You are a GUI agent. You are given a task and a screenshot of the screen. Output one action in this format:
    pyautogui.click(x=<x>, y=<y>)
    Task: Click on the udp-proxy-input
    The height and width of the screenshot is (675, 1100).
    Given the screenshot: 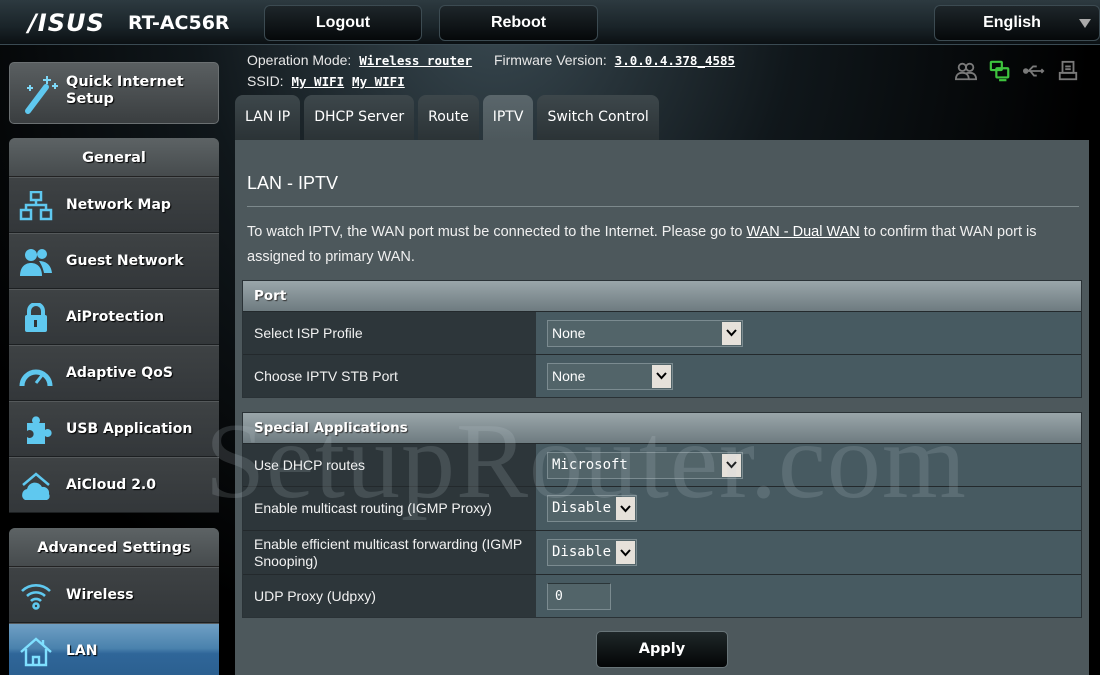 What is the action you would take?
    pyautogui.click(x=579, y=596)
    